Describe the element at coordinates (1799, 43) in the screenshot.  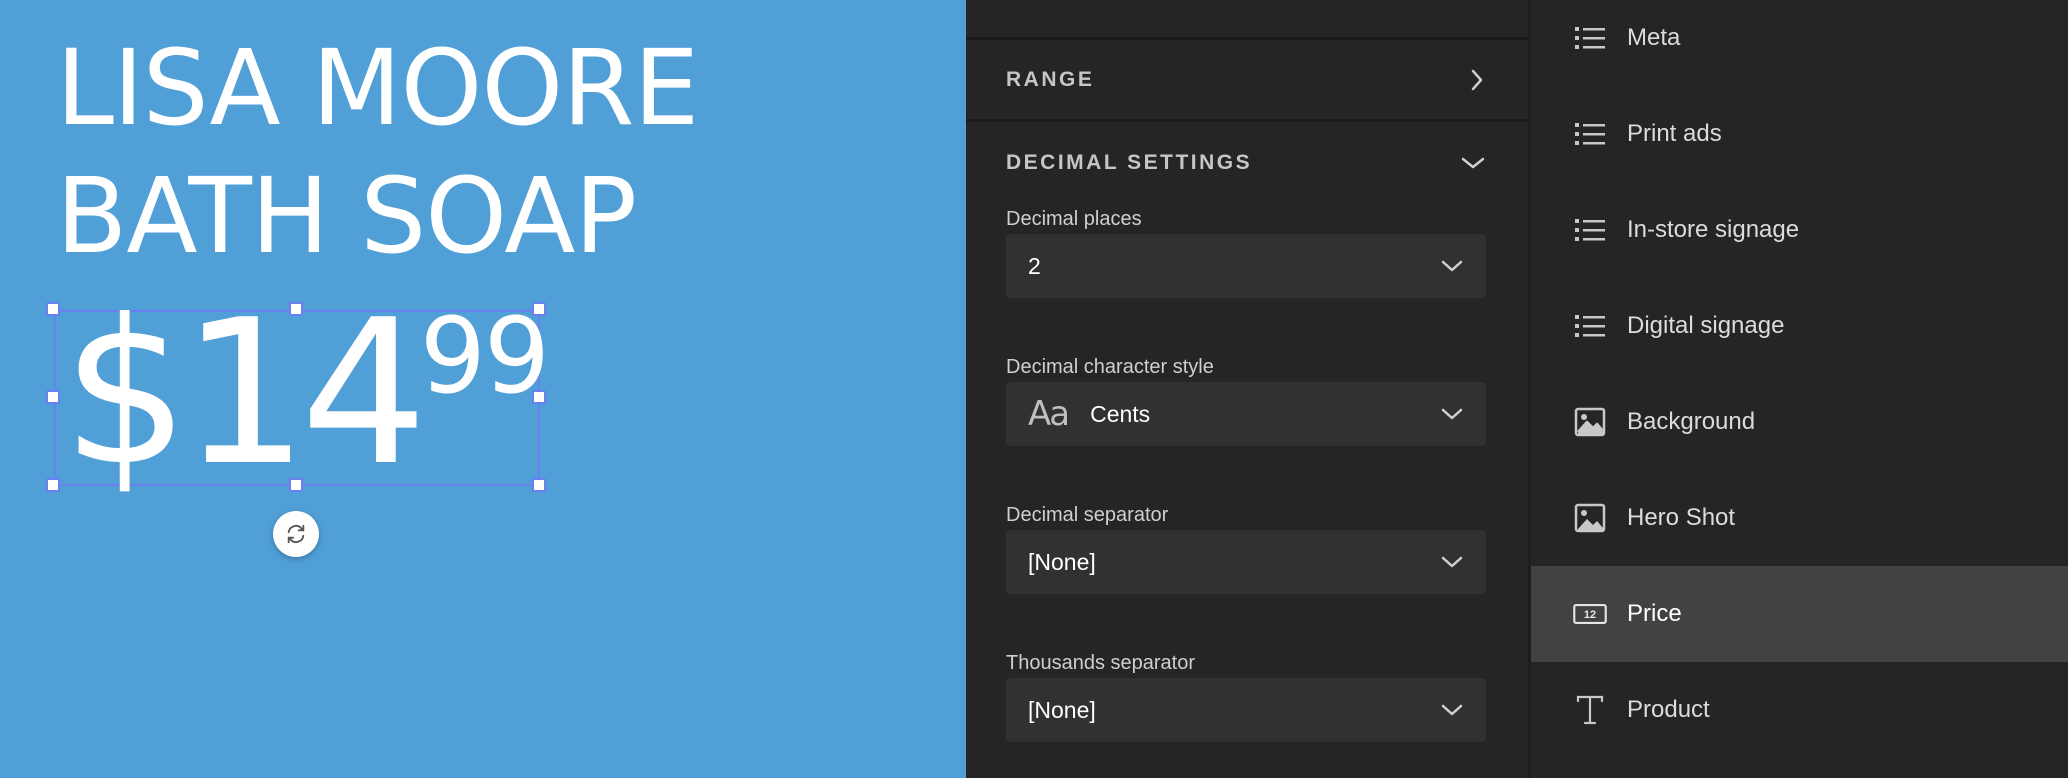
I see `layer-item-meta: Meta` at that location.